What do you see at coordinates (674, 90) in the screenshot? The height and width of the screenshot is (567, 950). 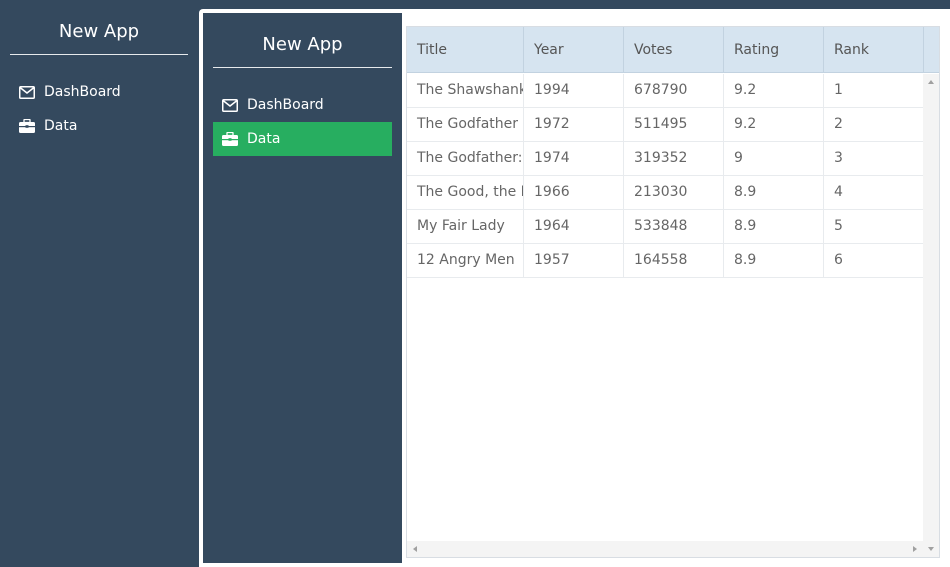 I see `cell-votes: 678790` at bounding box center [674, 90].